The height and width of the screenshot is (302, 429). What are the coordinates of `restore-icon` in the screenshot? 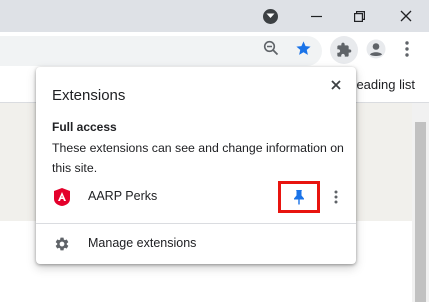 It's located at (359, 16).